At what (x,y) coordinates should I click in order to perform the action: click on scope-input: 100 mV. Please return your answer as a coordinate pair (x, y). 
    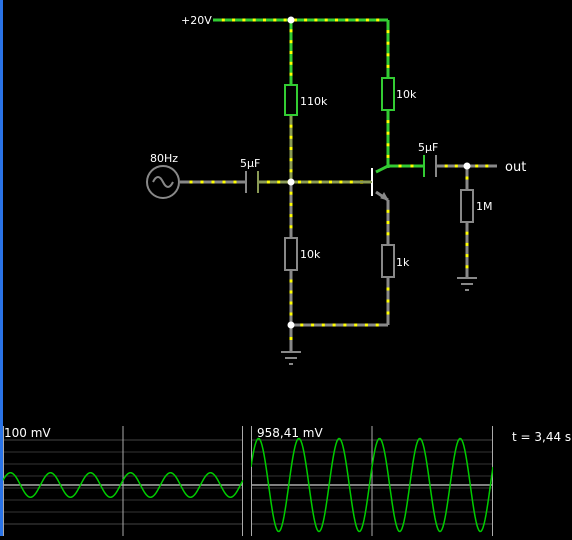
    Looking at the image, I should click on (123, 481).